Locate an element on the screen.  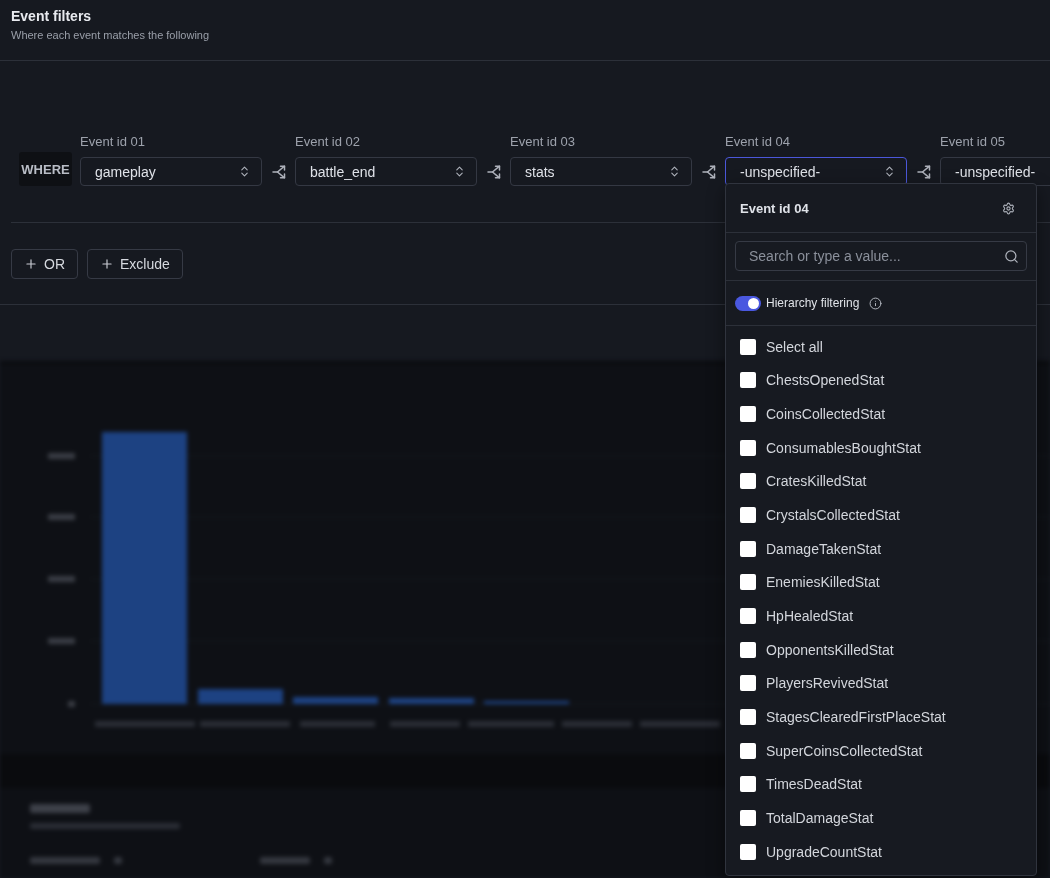
field-label: Event id 05 is located at coordinates (973, 142).